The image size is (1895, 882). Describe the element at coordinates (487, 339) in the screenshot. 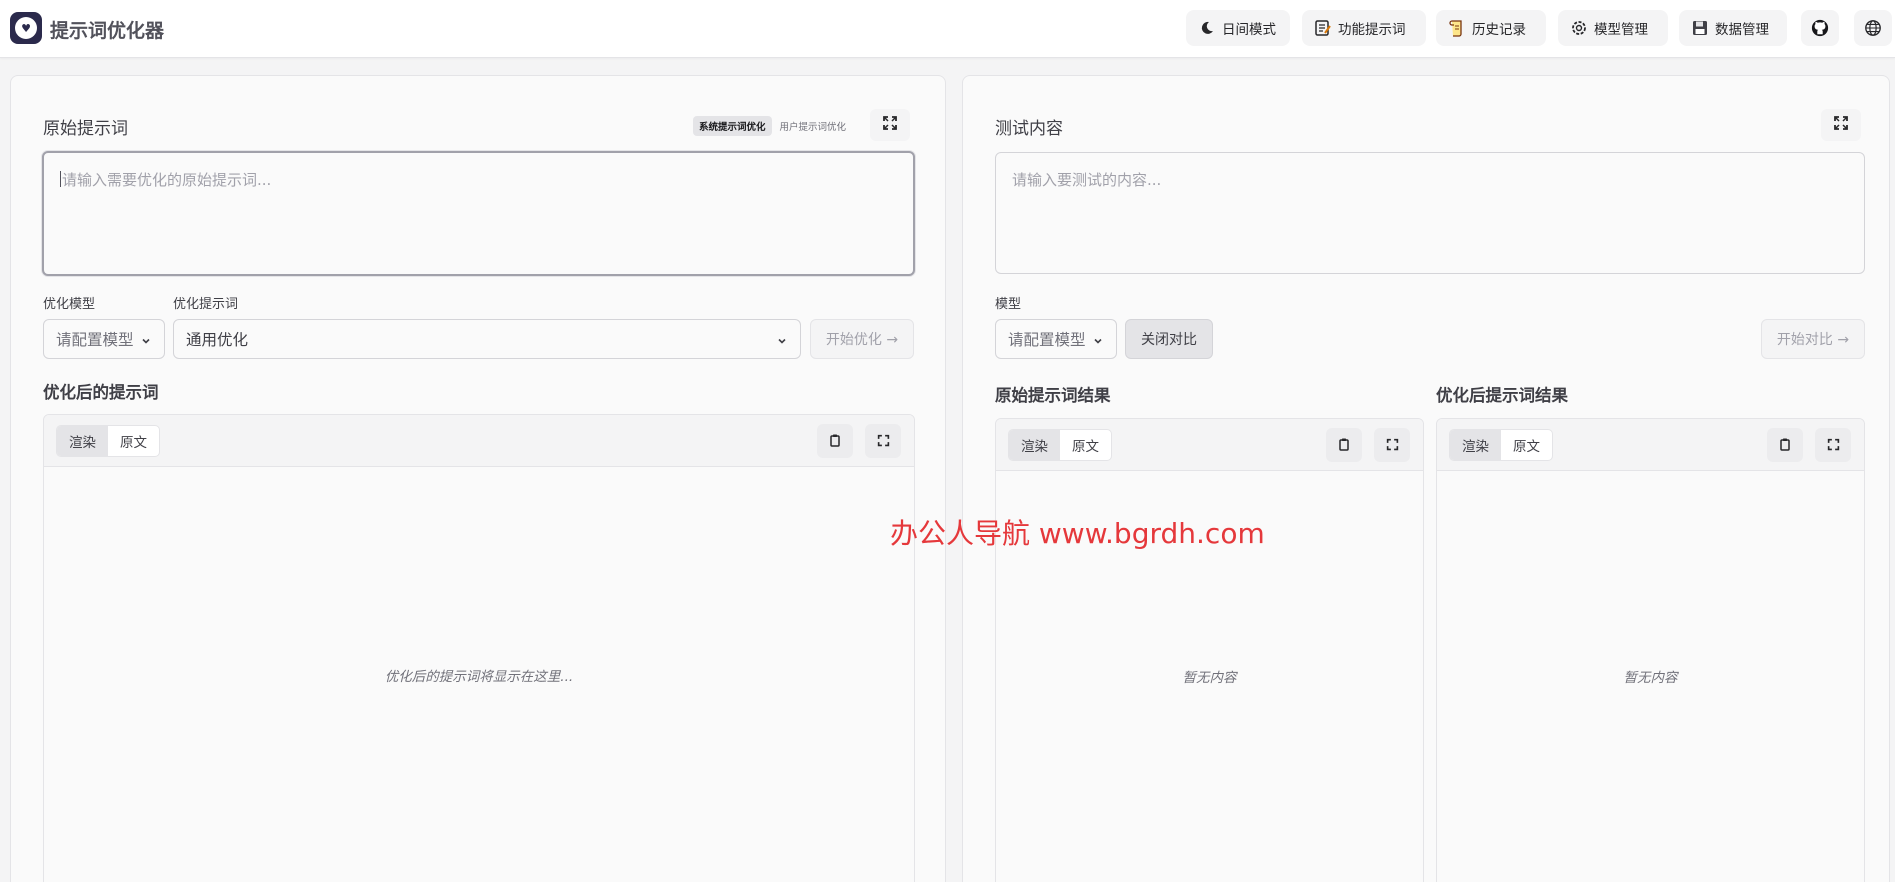

I see `optimize-template-select: 通用优化` at that location.